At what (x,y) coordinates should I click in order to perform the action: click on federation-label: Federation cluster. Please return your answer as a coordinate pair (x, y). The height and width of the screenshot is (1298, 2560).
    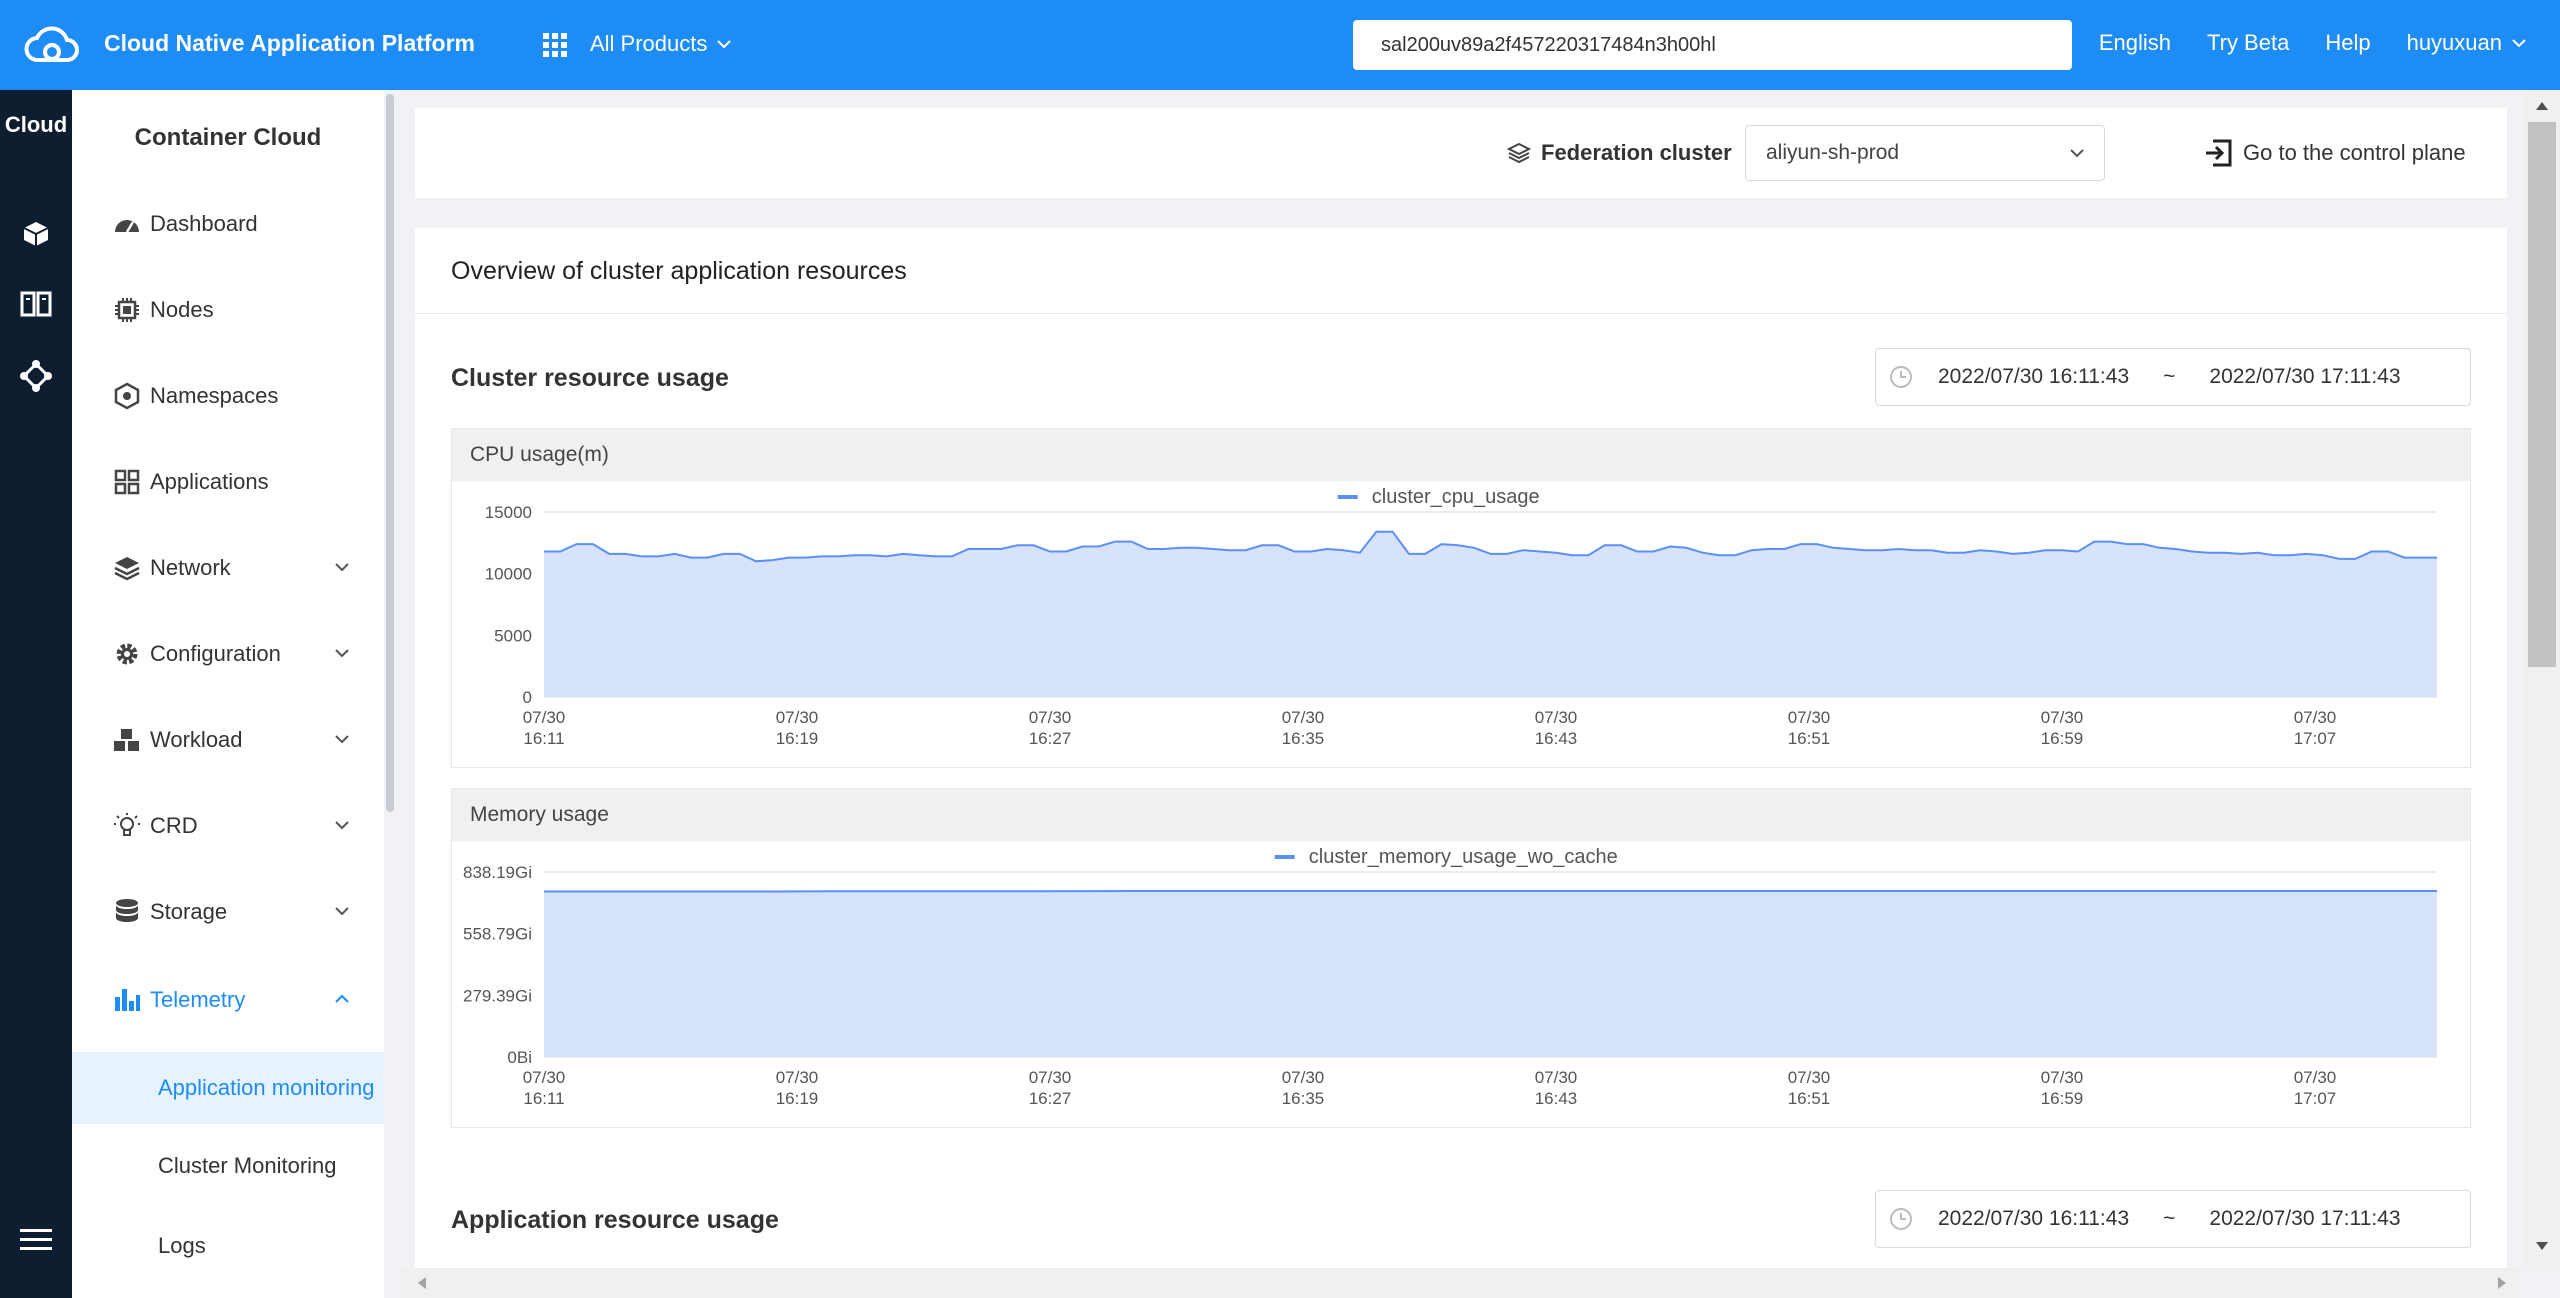
    Looking at the image, I should click on (1619, 153).